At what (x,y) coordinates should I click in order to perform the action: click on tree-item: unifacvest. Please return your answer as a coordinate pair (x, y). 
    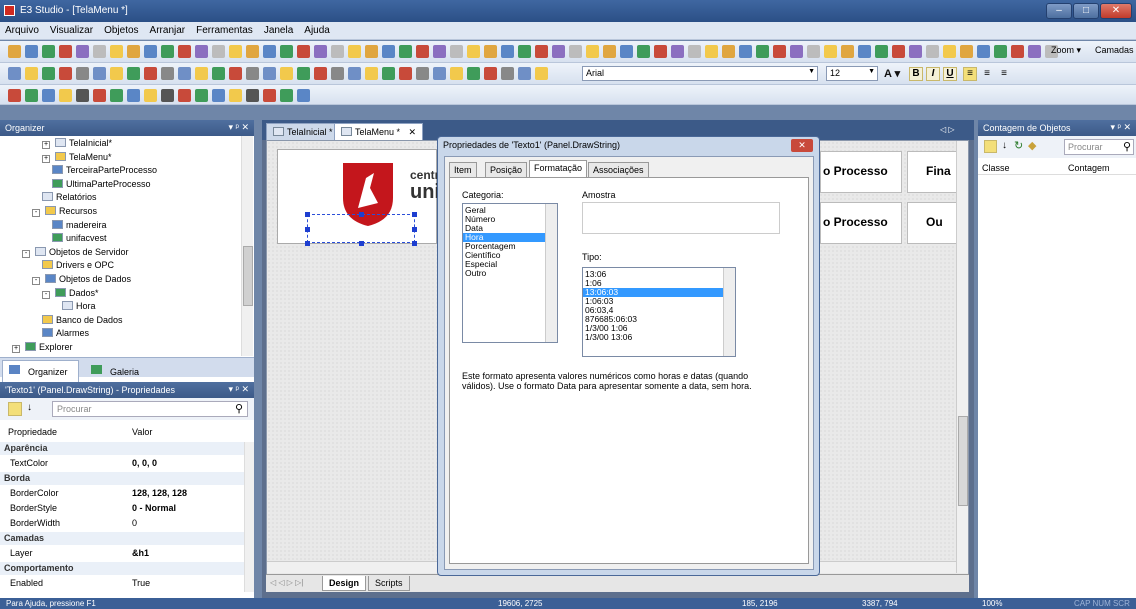
    Looking at the image, I should click on (79, 238).